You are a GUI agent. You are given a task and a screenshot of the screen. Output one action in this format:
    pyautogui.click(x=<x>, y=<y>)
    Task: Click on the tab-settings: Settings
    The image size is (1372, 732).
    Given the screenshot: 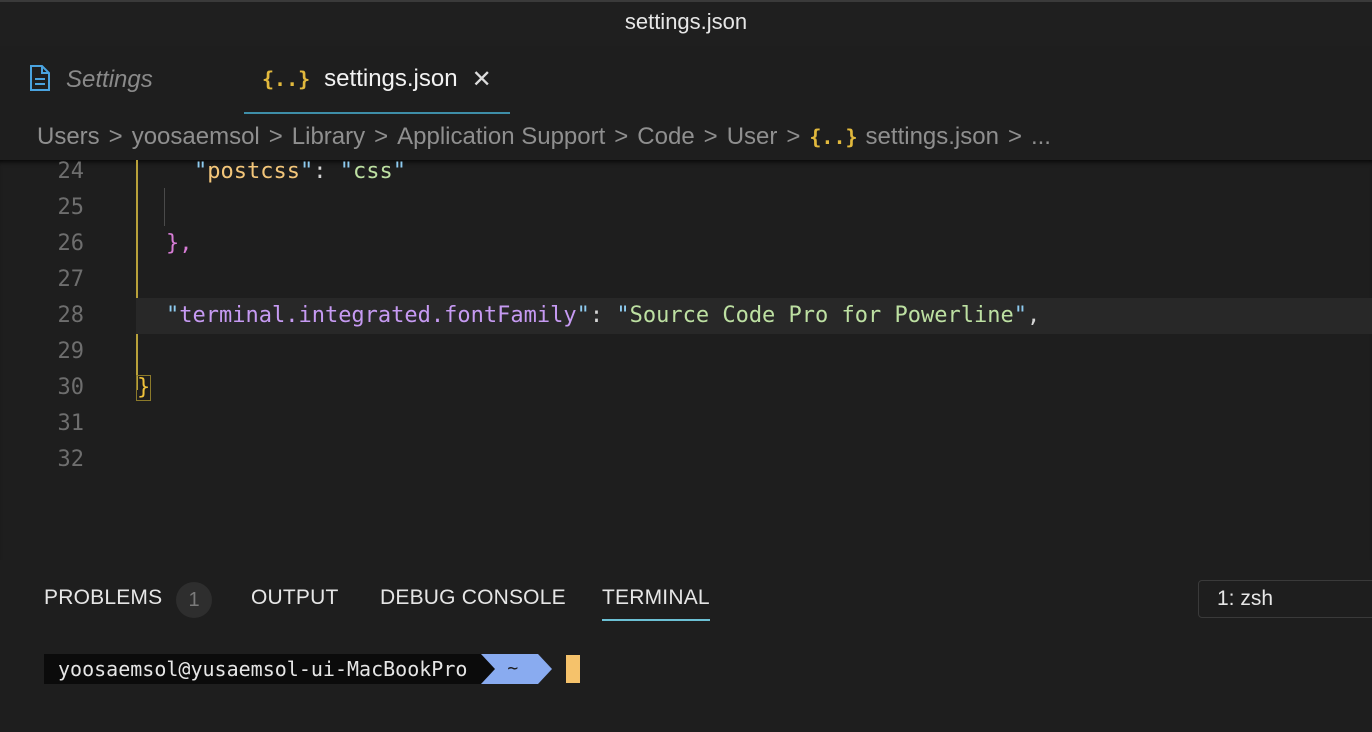 What is the action you would take?
    pyautogui.click(x=122, y=80)
    